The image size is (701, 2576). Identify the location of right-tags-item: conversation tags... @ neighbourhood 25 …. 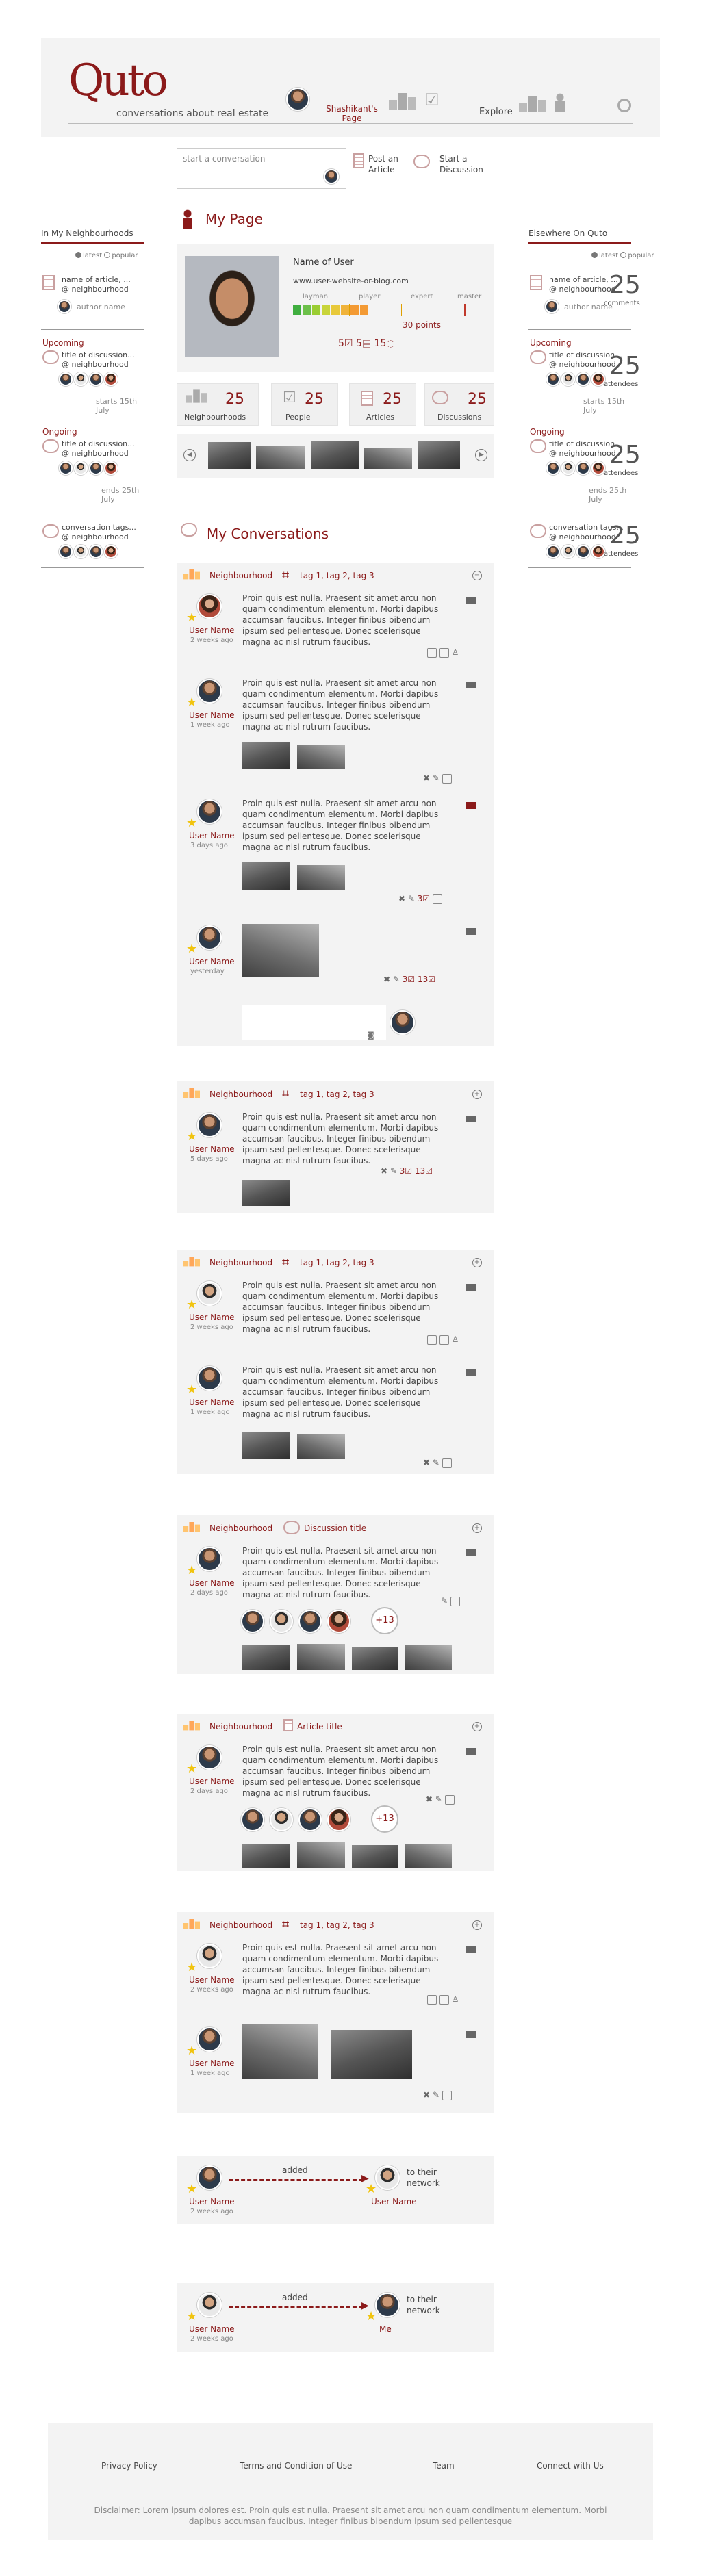
(584, 540).